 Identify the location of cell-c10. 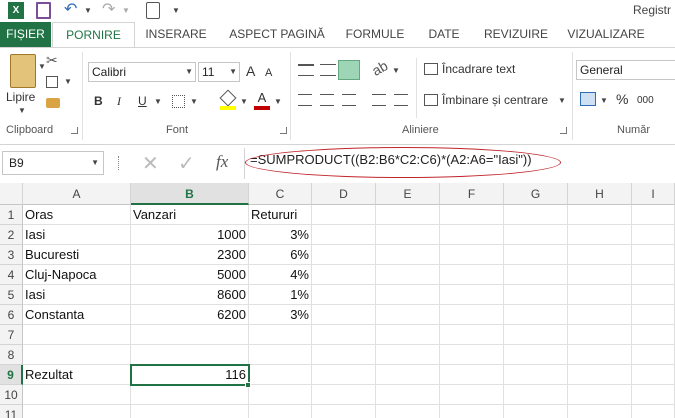
(280, 395).